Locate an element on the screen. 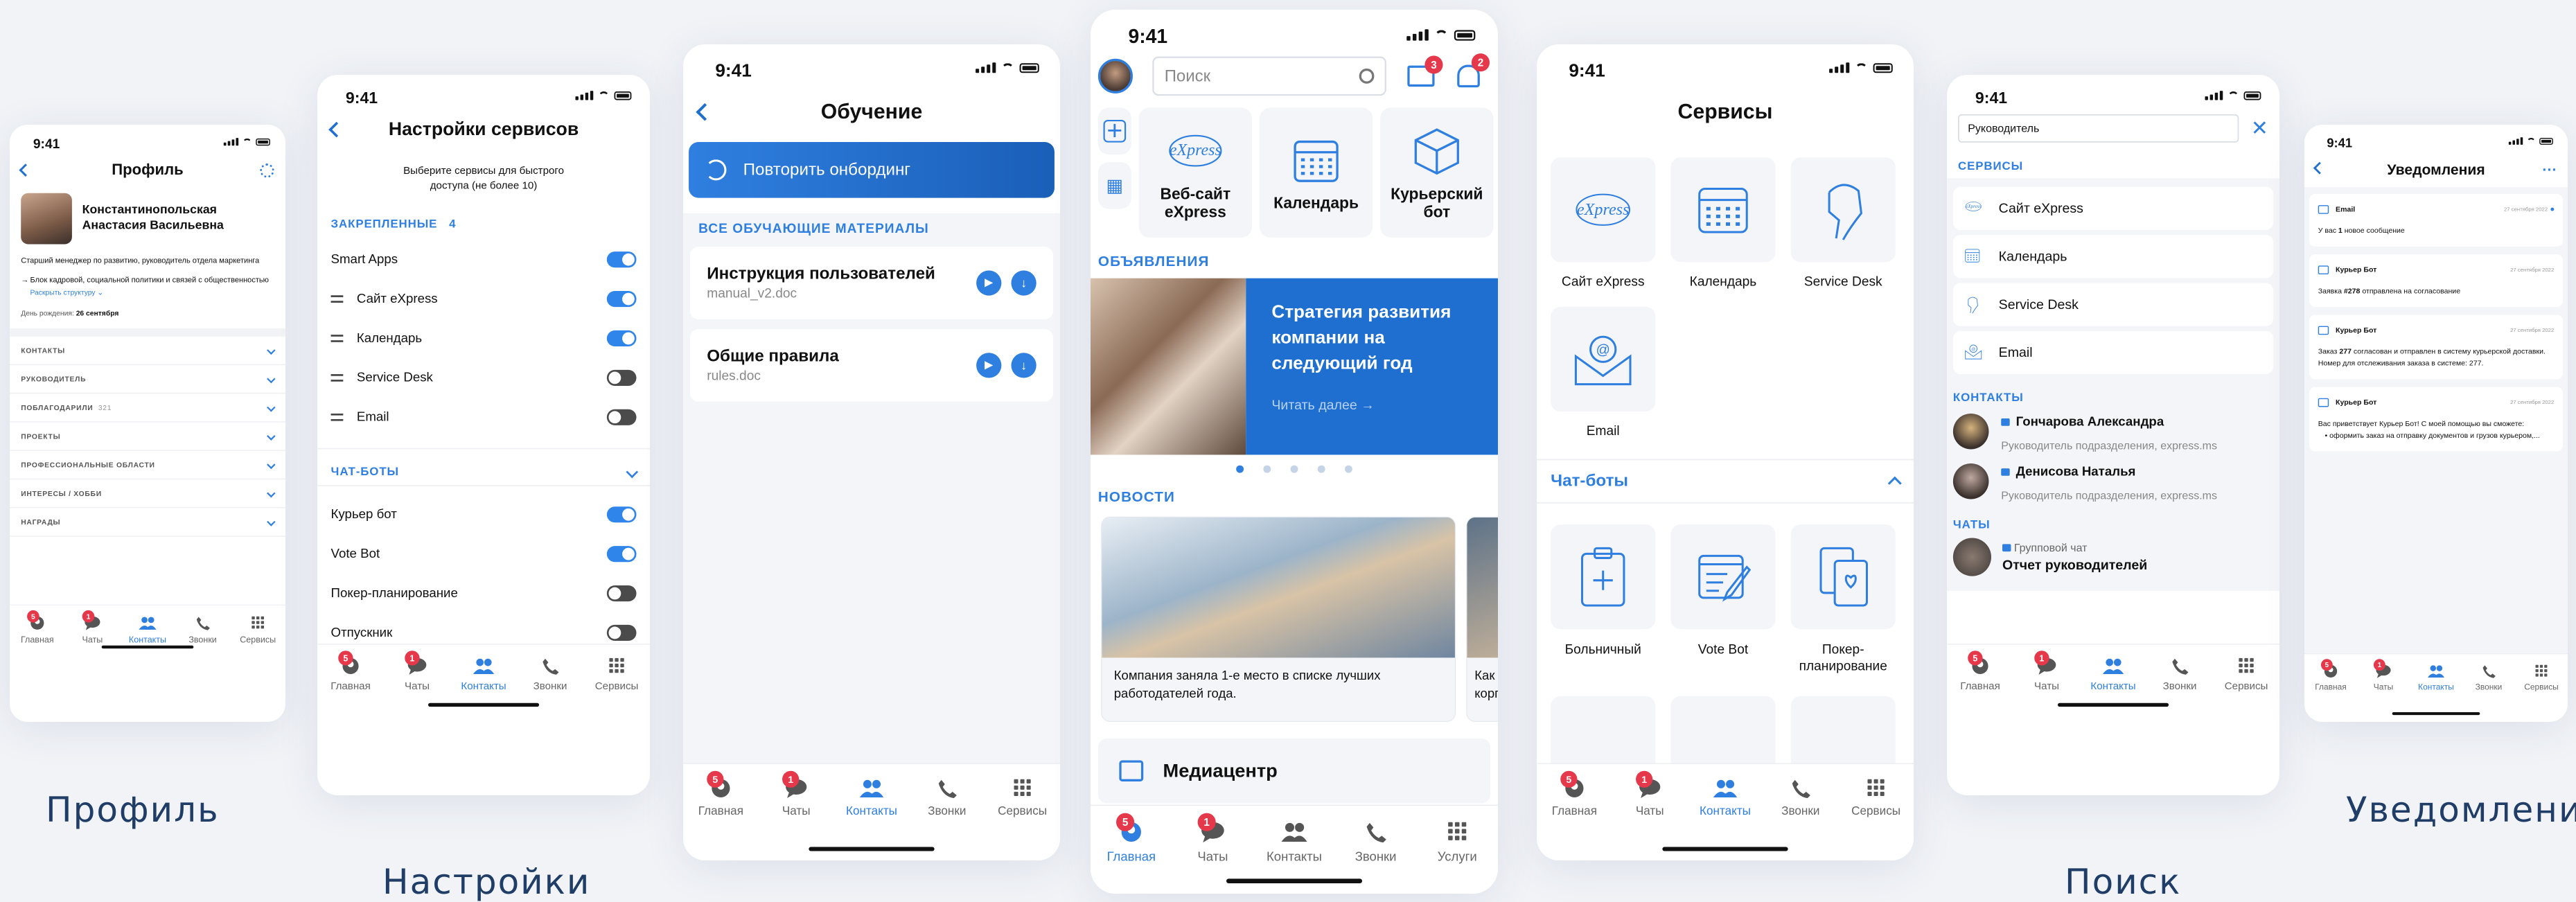 This screenshot has width=2576, height=902. service-result: eXpress Сайт eXpress is located at coordinates (2113, 208).